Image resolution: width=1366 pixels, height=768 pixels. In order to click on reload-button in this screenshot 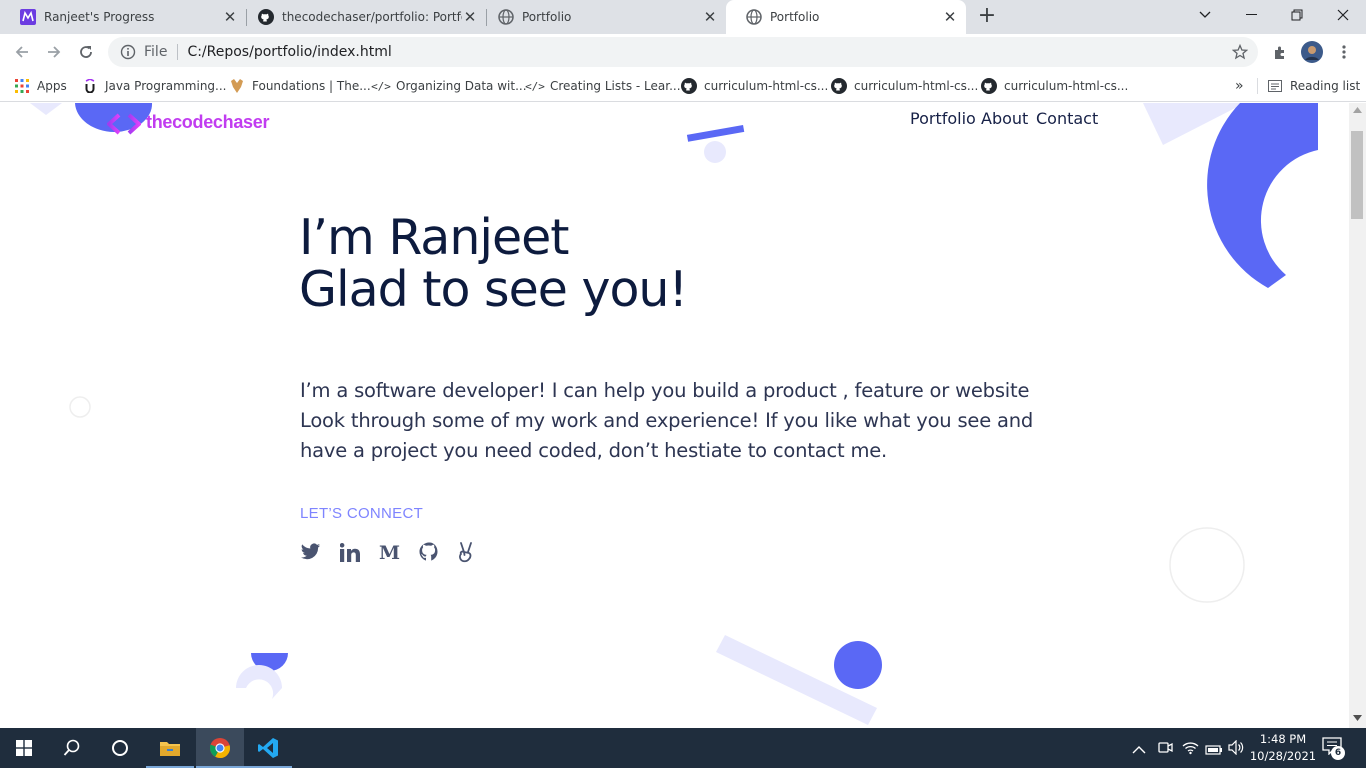, I will do `click(86, 52)`.